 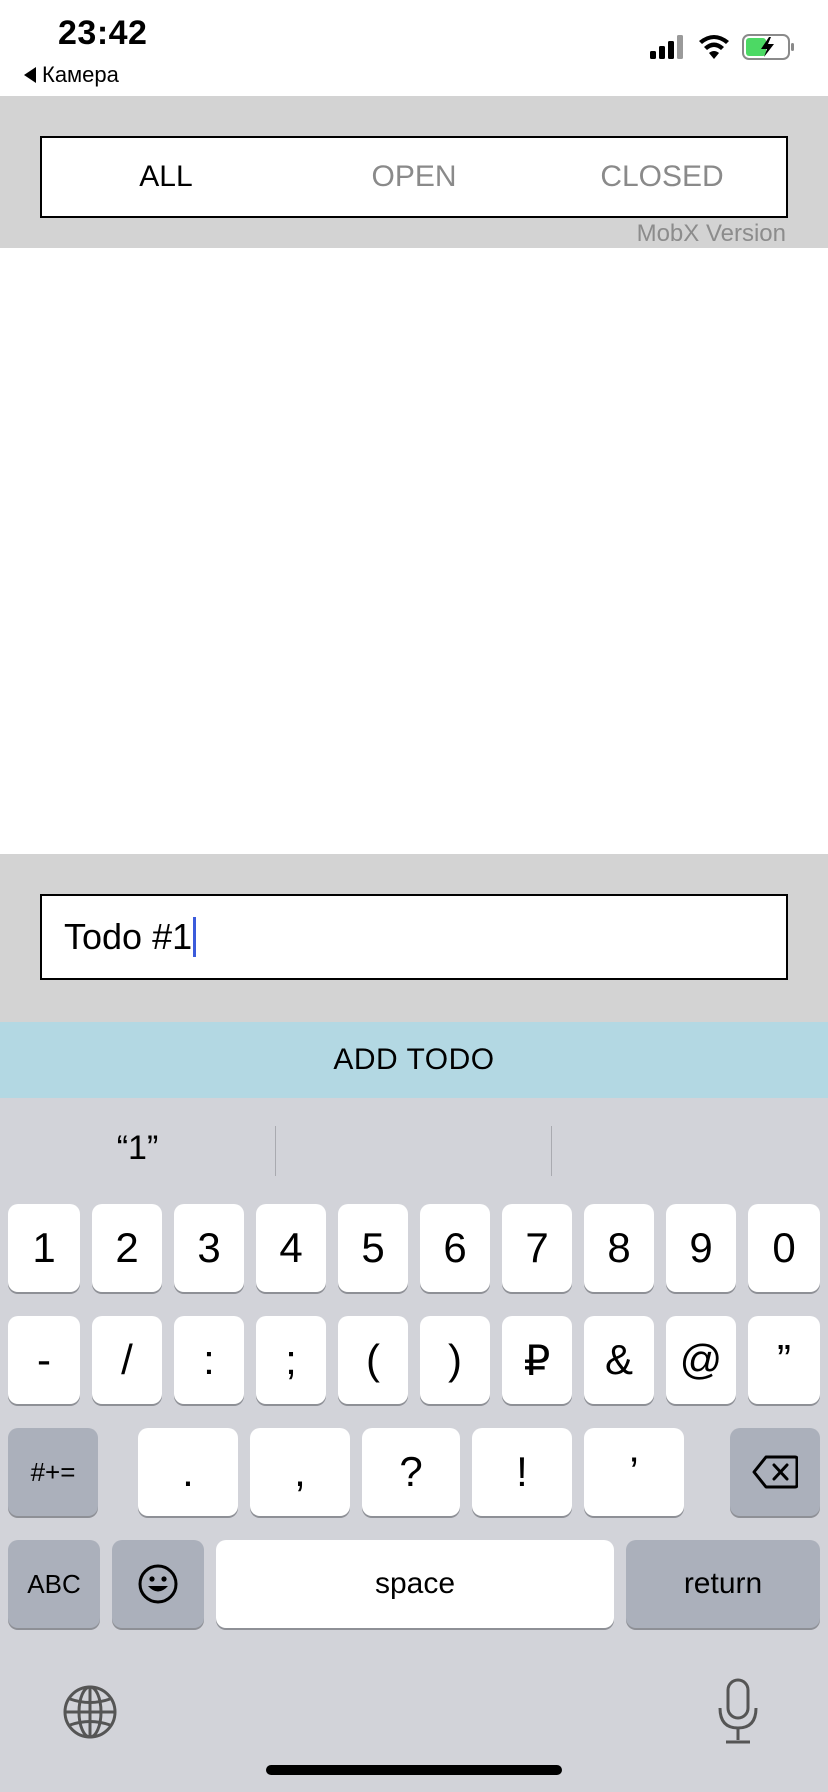 I want to click on emoji-icon, so click(x=158, y=1584).